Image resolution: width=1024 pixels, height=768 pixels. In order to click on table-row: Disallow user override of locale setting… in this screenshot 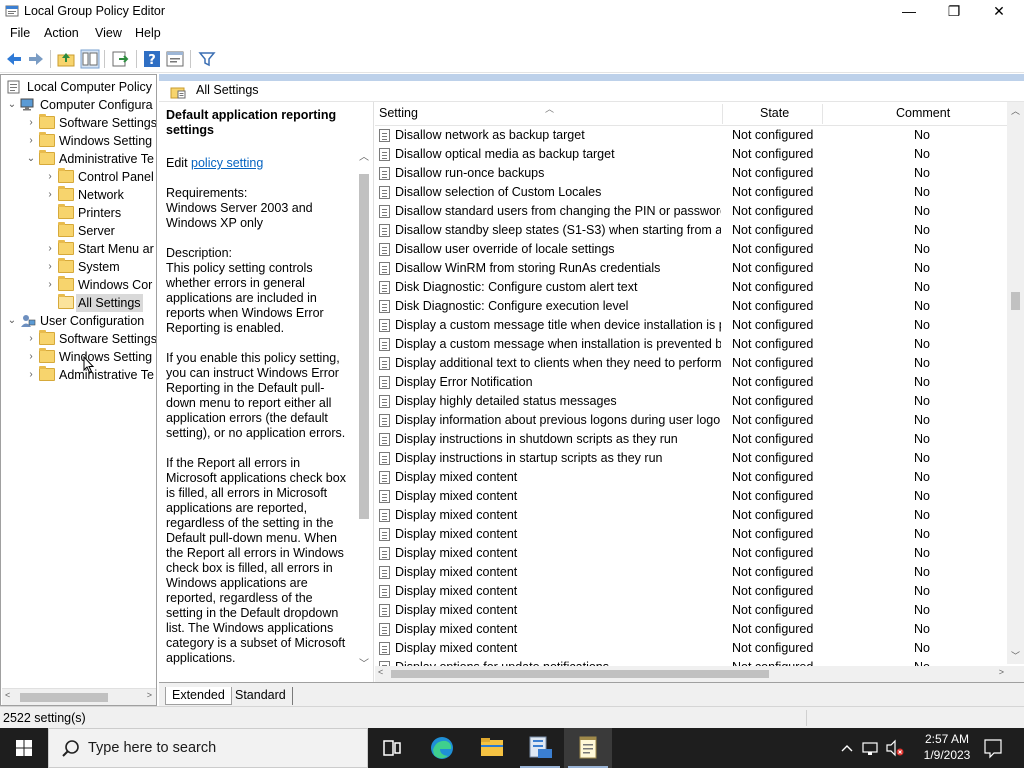, I will do `click(691, 249)`.